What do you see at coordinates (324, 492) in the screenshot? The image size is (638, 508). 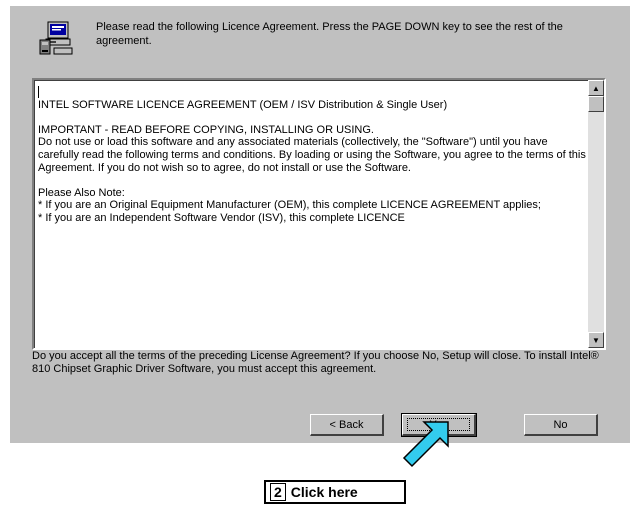 I see `callout-text: Click here` at bounding box center [324, 492].